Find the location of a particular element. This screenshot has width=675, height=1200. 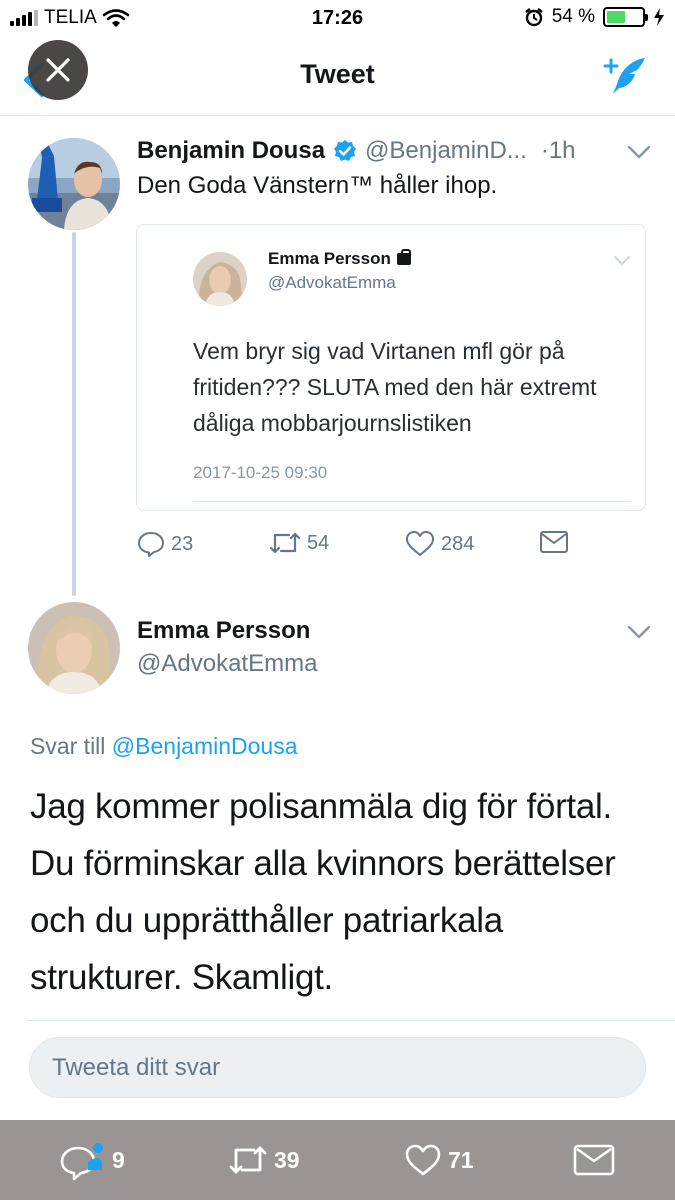

tweet-text: Den Goda Vänstern™ håller ihop. is located at coordinates (317, 185).